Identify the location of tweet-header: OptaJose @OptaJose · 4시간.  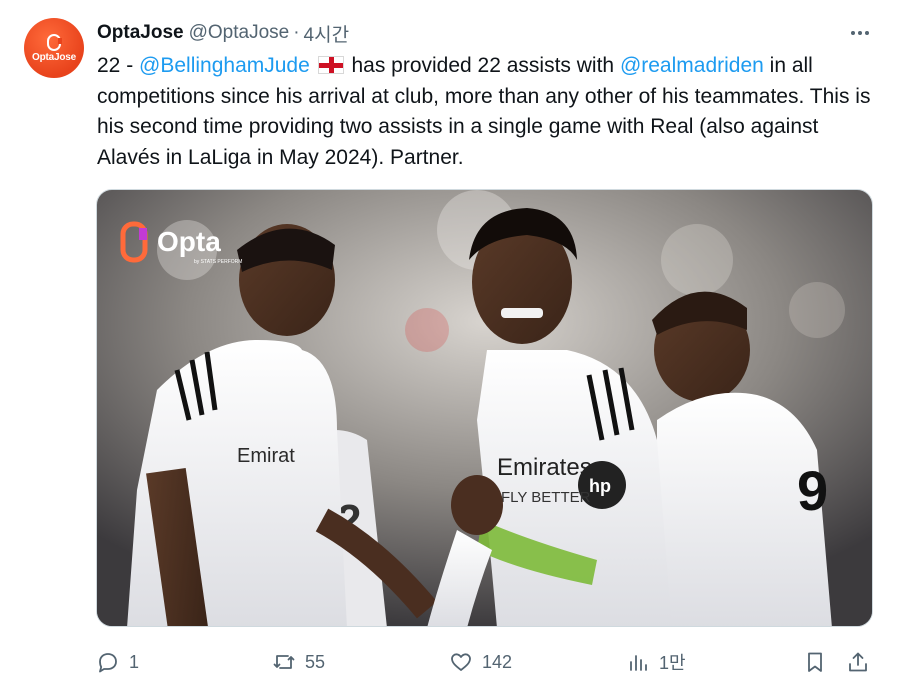
(223, 33).